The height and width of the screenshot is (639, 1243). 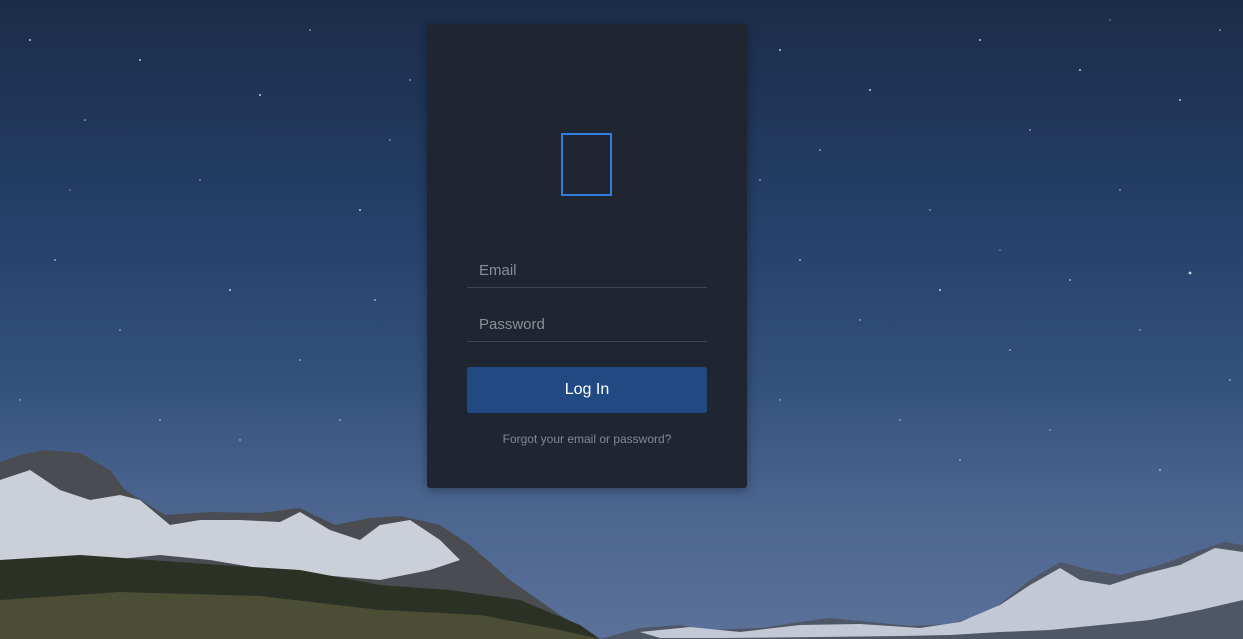 I want to click on logo-placeholder, so click(x=586, y=164).